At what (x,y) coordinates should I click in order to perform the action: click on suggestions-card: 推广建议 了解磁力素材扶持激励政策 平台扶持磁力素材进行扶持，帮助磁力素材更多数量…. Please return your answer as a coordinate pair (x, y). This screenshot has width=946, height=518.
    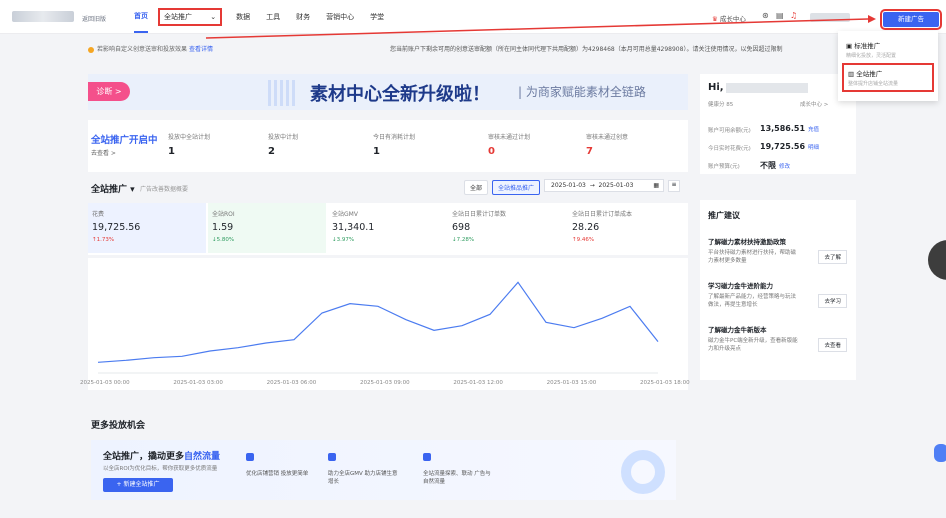
    Looking at the image, I should click on (778, 290).